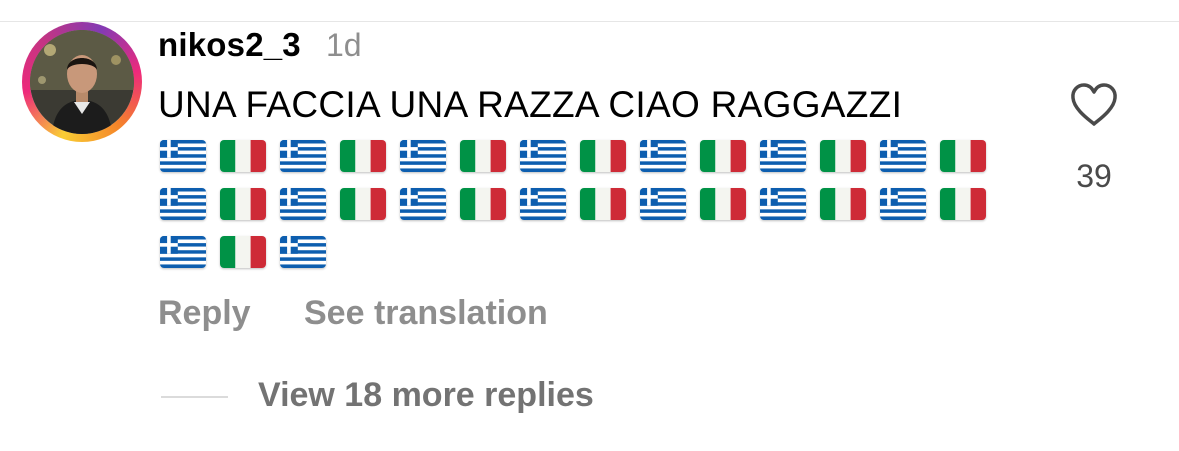 Image resolution: width=1179 pixels, height=451 pixels. I want to click on story-ring-avatar, so click(82, 82).